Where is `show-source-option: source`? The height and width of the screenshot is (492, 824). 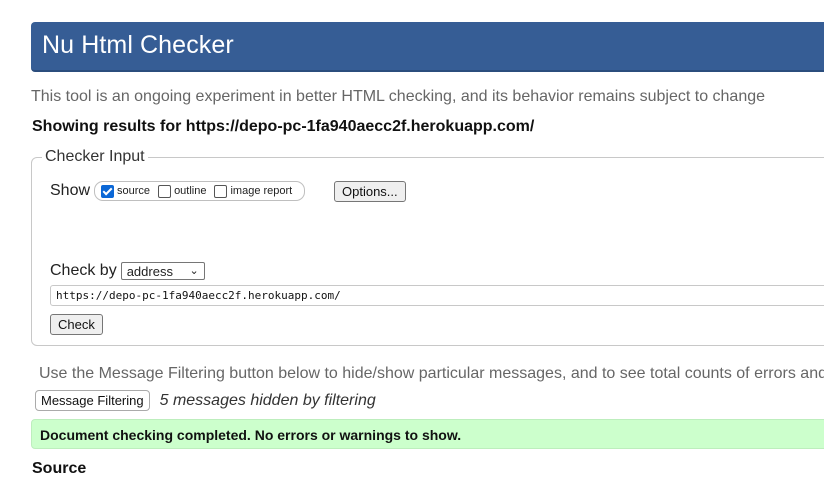 show-source-option: source is located at coordinates (125, 191).